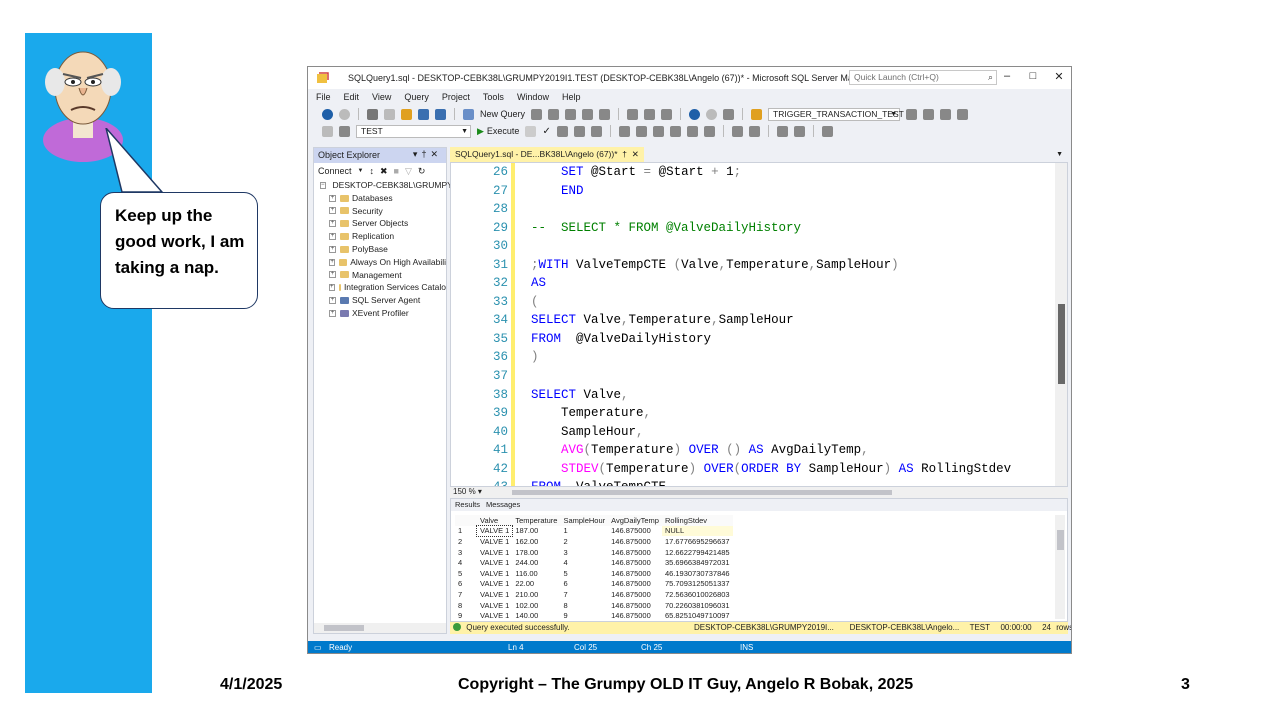  What do you see at coordinates (384, 171) in the screenshot?
I see `disconnect-icon: ✖` at bounding box center [384, 171].